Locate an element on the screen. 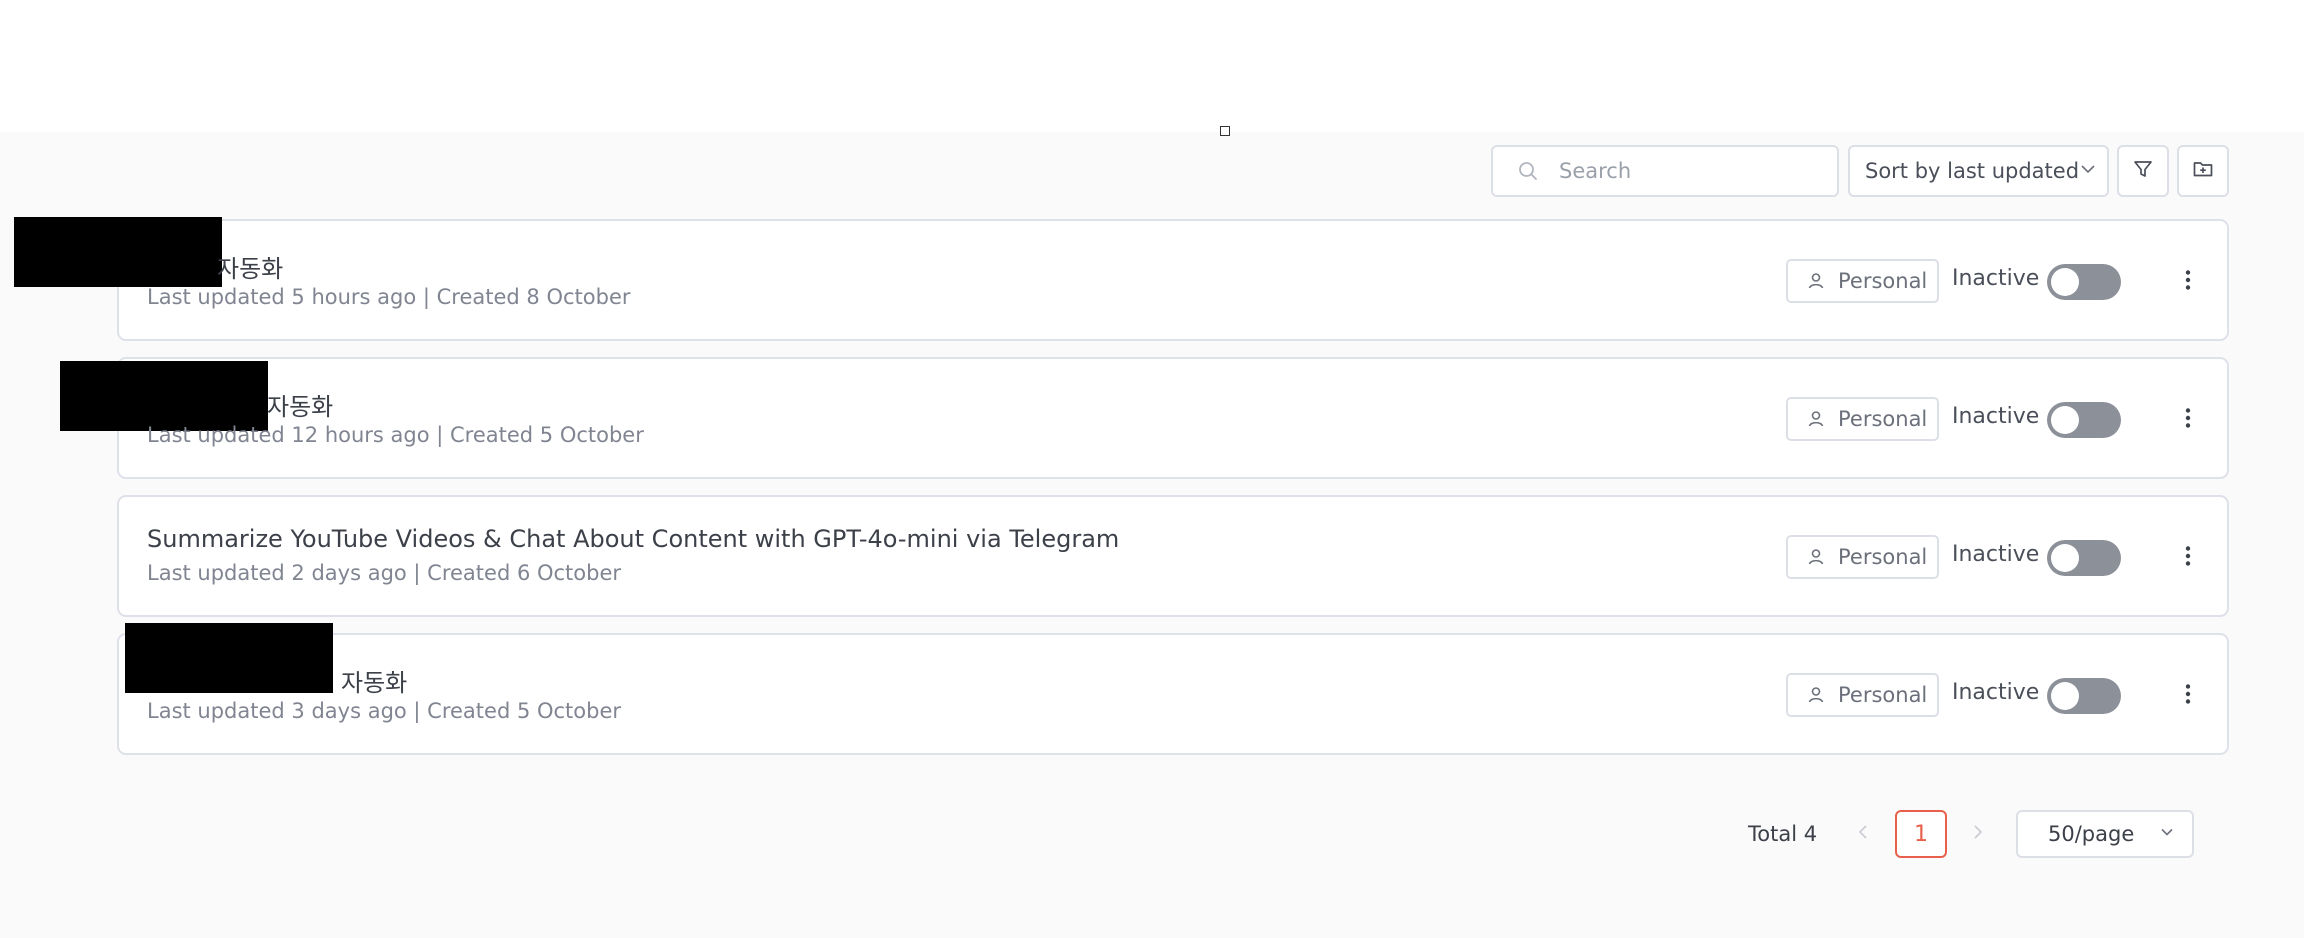  chevron-right-icon is located at coordinates (1978, 834).